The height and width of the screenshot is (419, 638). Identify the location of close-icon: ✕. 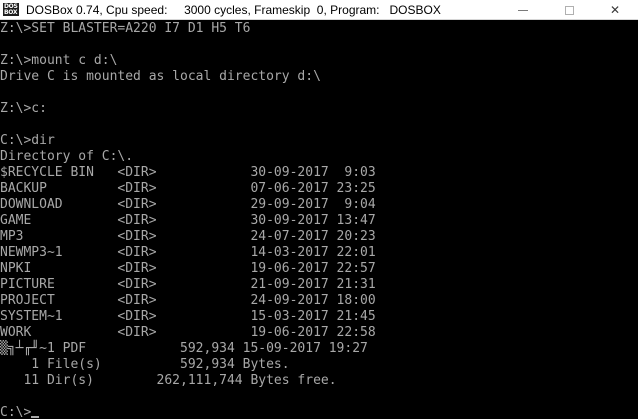
(615, 10).